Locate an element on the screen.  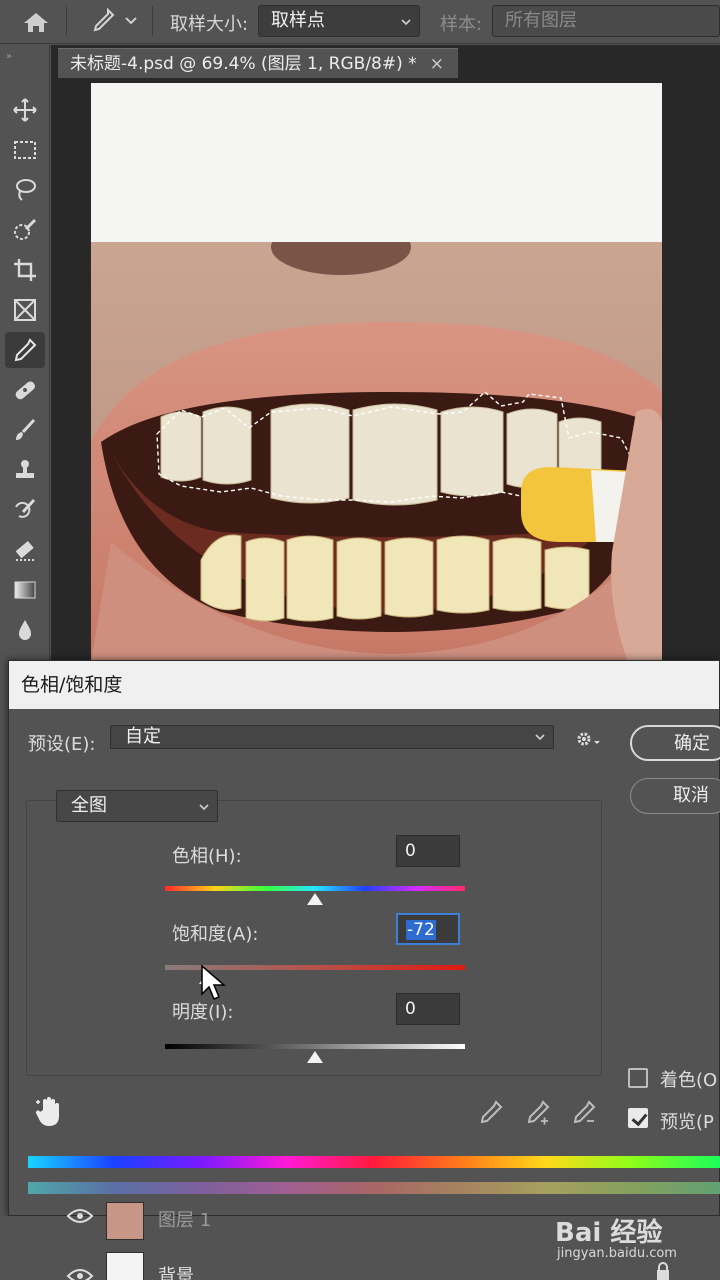
colorize-checkbox is located at coordinates (638, 1078).